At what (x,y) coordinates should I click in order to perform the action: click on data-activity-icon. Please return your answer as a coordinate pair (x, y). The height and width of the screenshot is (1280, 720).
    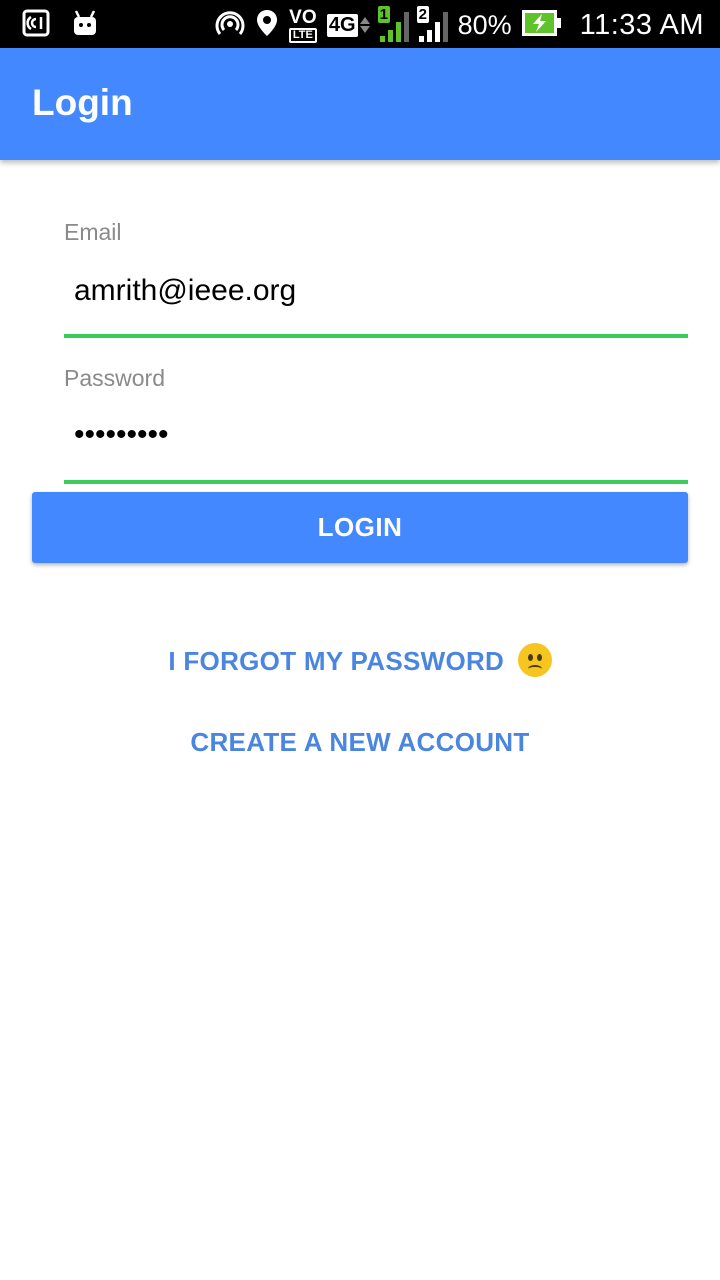
    Looking at the image, I should click on (364, 25).